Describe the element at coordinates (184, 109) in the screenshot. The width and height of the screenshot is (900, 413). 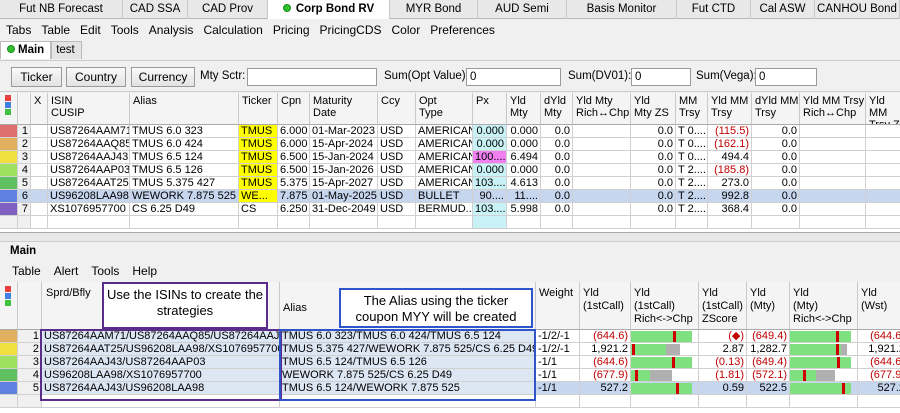
I see `header-alias: Alias` at that location.